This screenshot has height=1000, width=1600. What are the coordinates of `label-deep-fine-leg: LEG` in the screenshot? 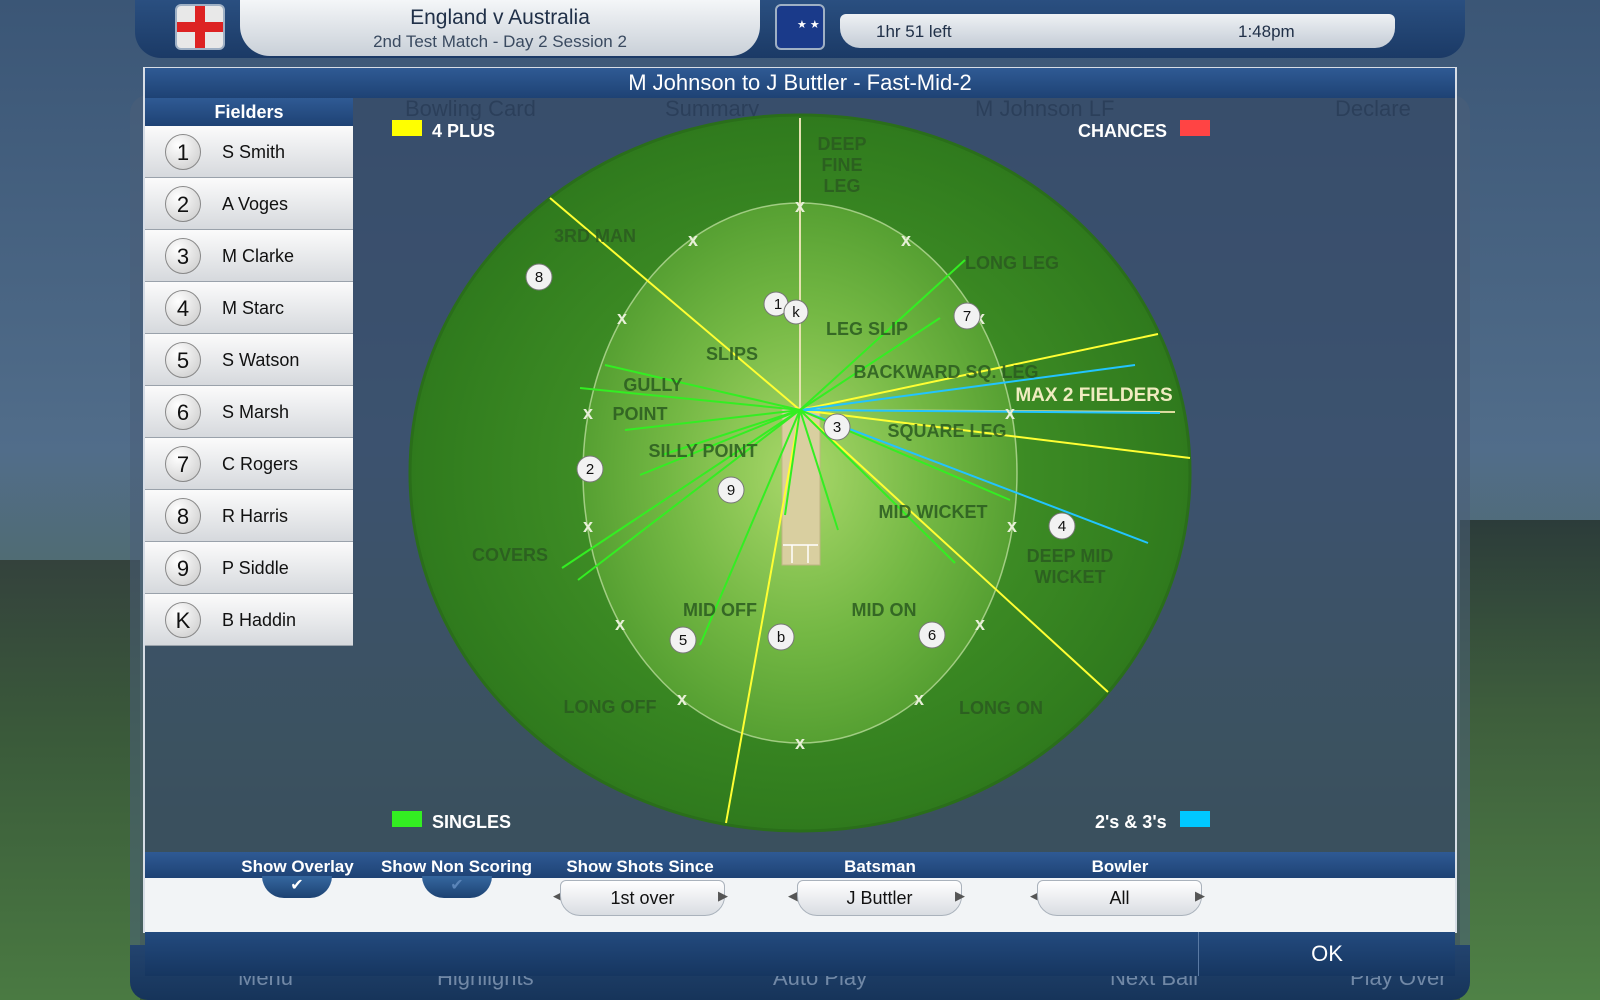 It's located at (841, 186).